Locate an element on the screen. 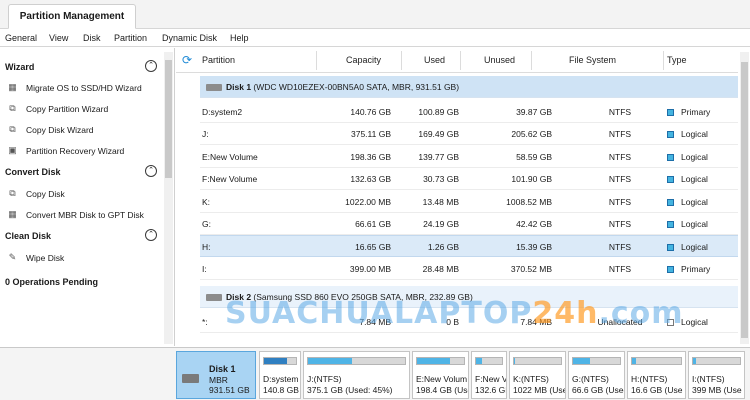  diskmap-partition: E:New Volum 198.4 GB (Use is located at coordinates (440, 375).